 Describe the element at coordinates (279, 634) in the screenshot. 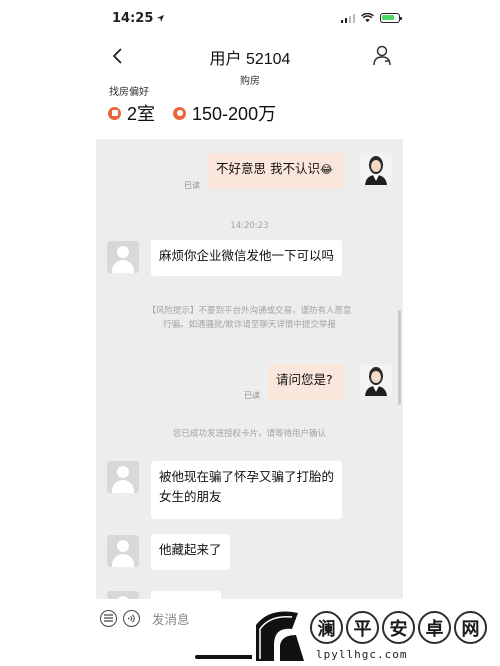

I see `watermark-logo-icon` at that location.